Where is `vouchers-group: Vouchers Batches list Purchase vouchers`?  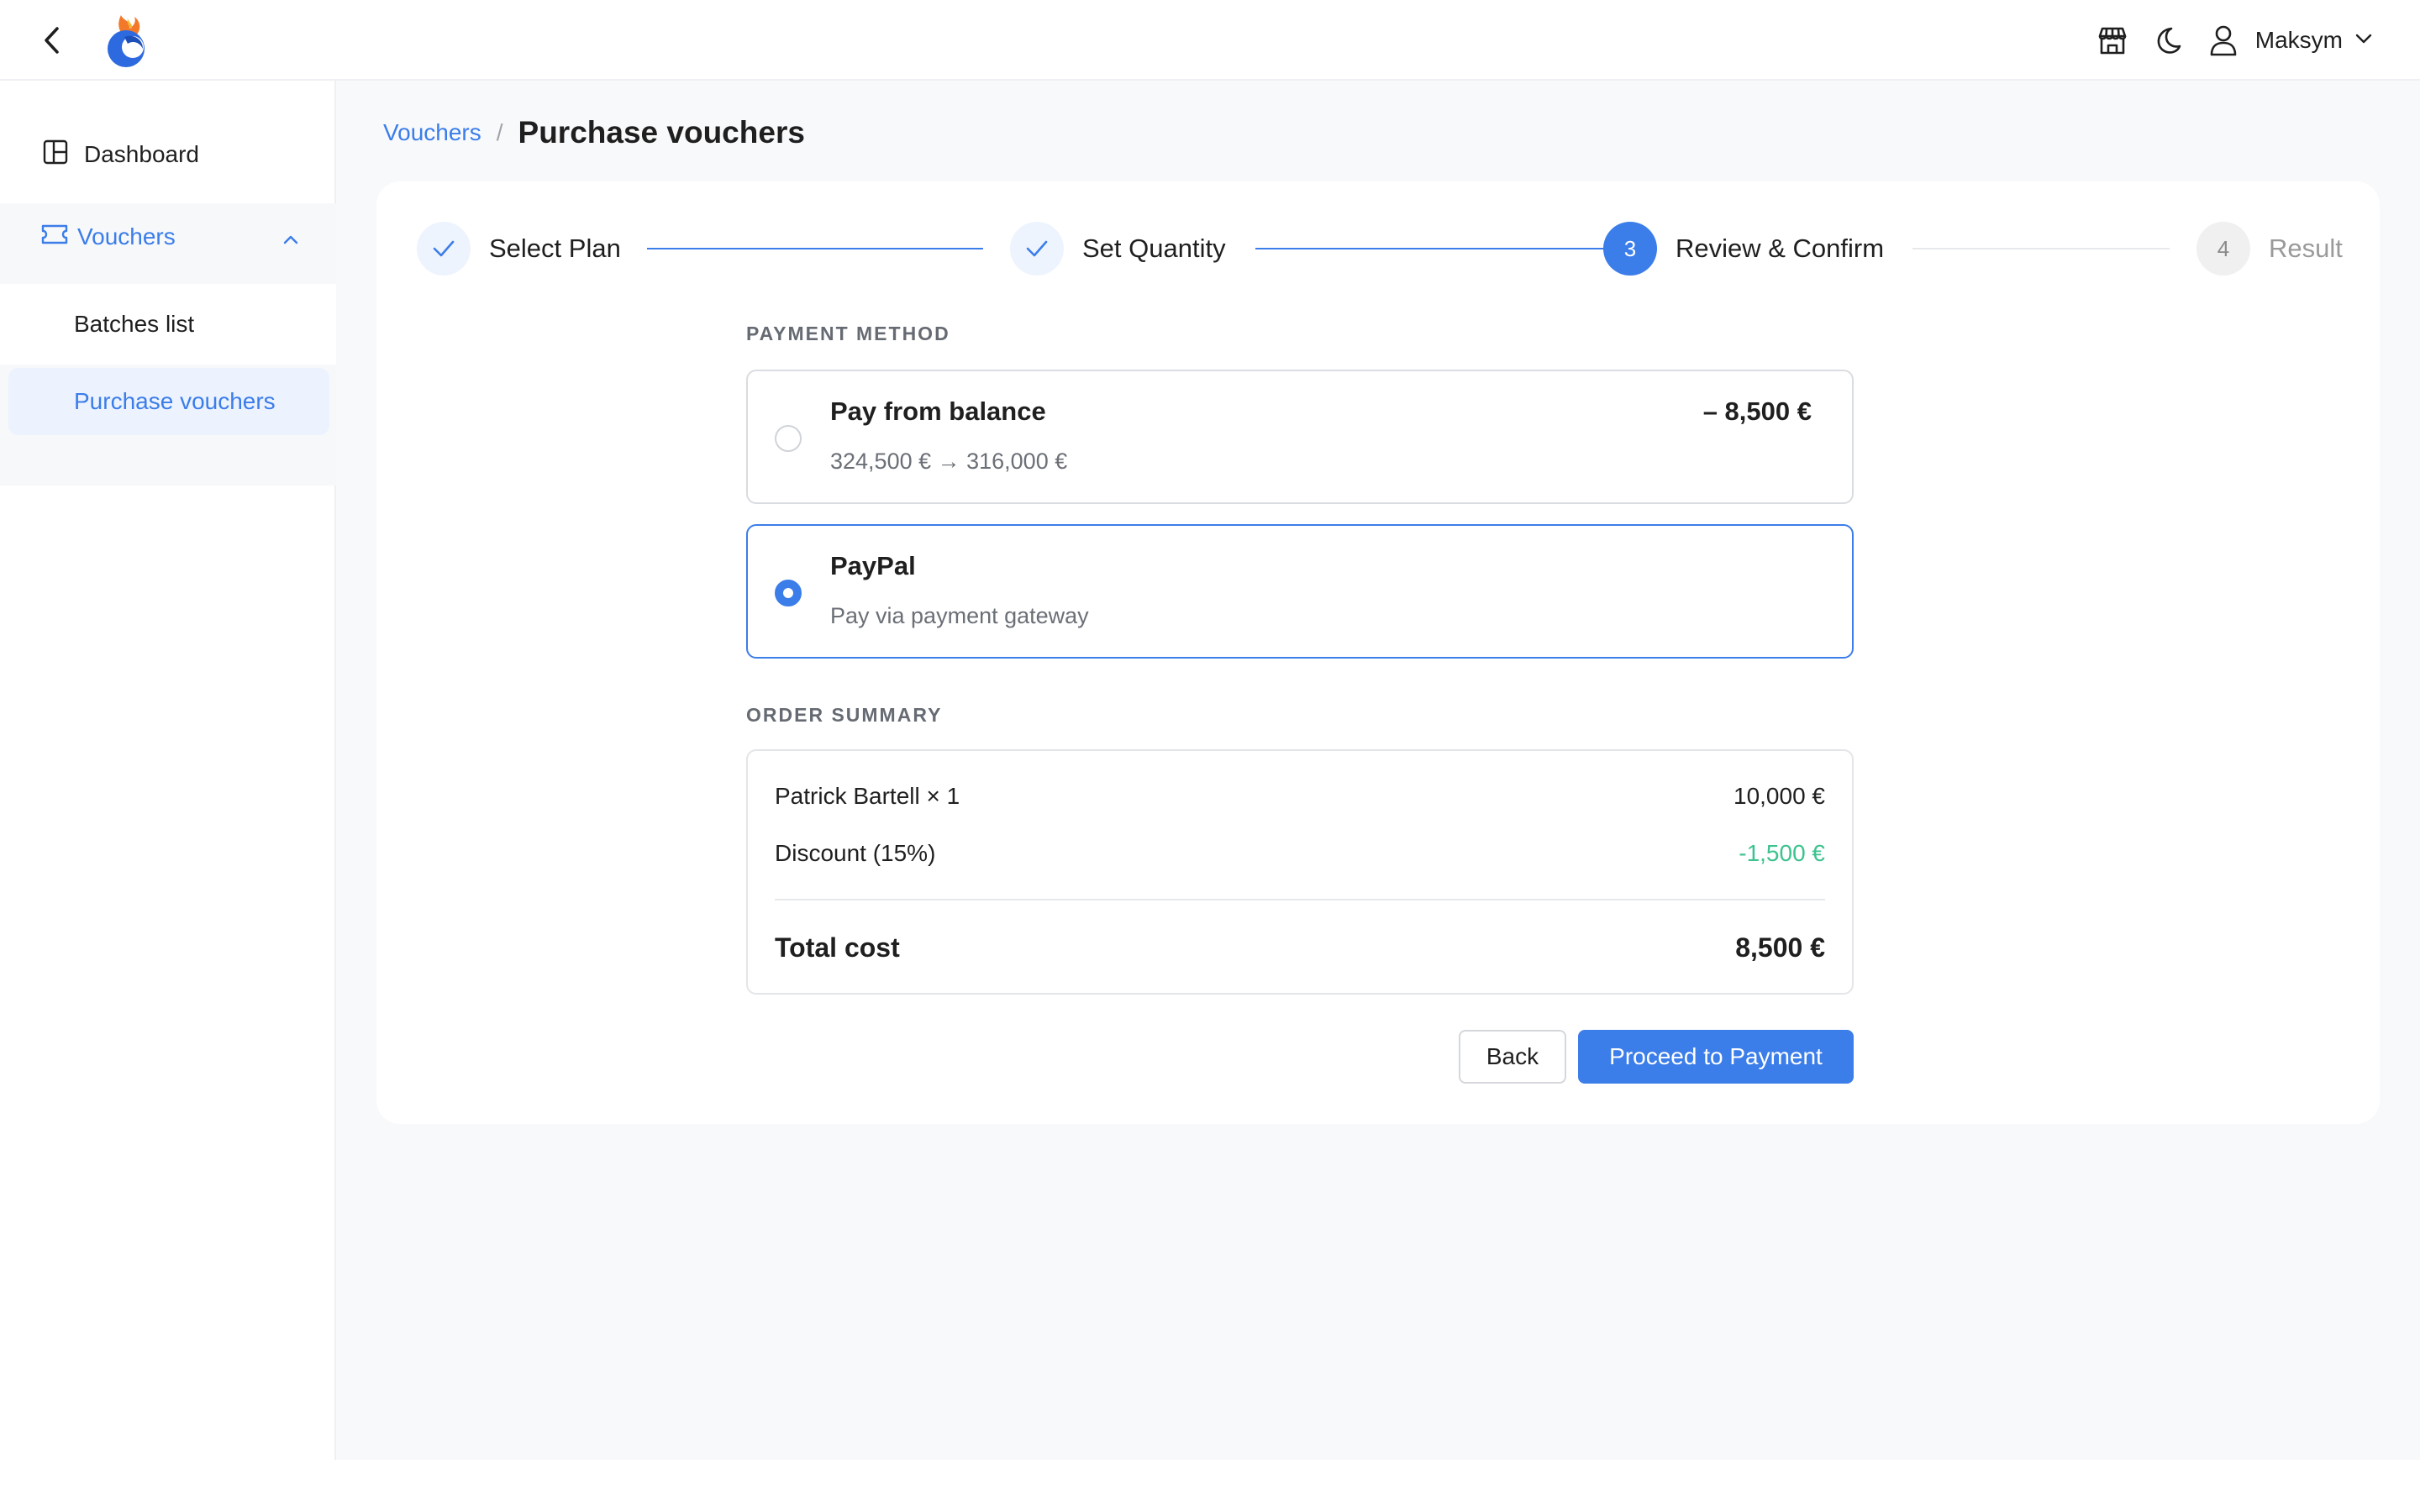
vouchers-group: Vouchers Batches list Purchase vouchers is located at coordinates (168, 344).